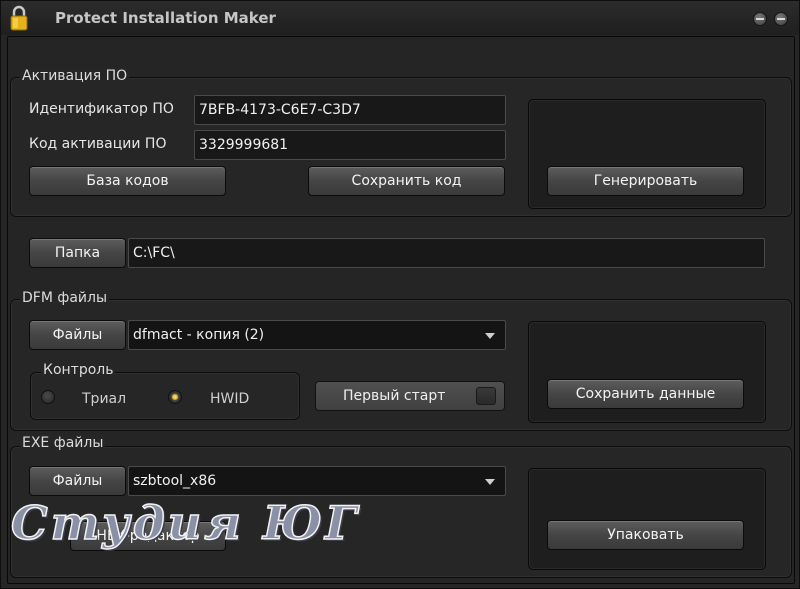  Describe the element at coordinates (165, 396) in the screenshot. I see `control-group` at that location.